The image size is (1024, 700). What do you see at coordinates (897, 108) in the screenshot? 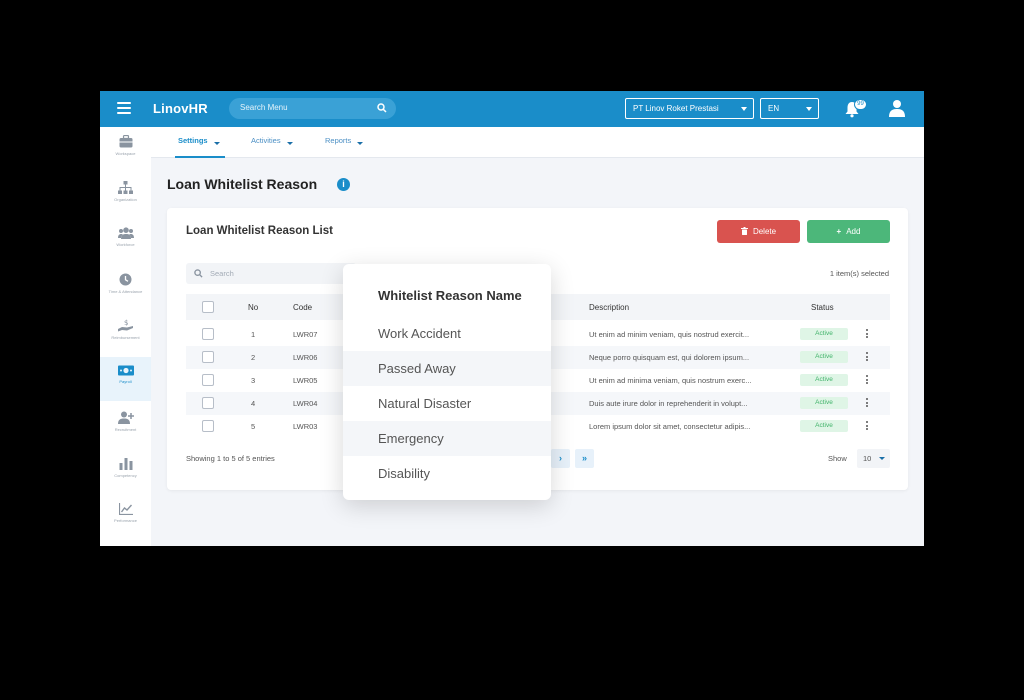
I see `user-avatar-icon` at bounding box center [897, 108].